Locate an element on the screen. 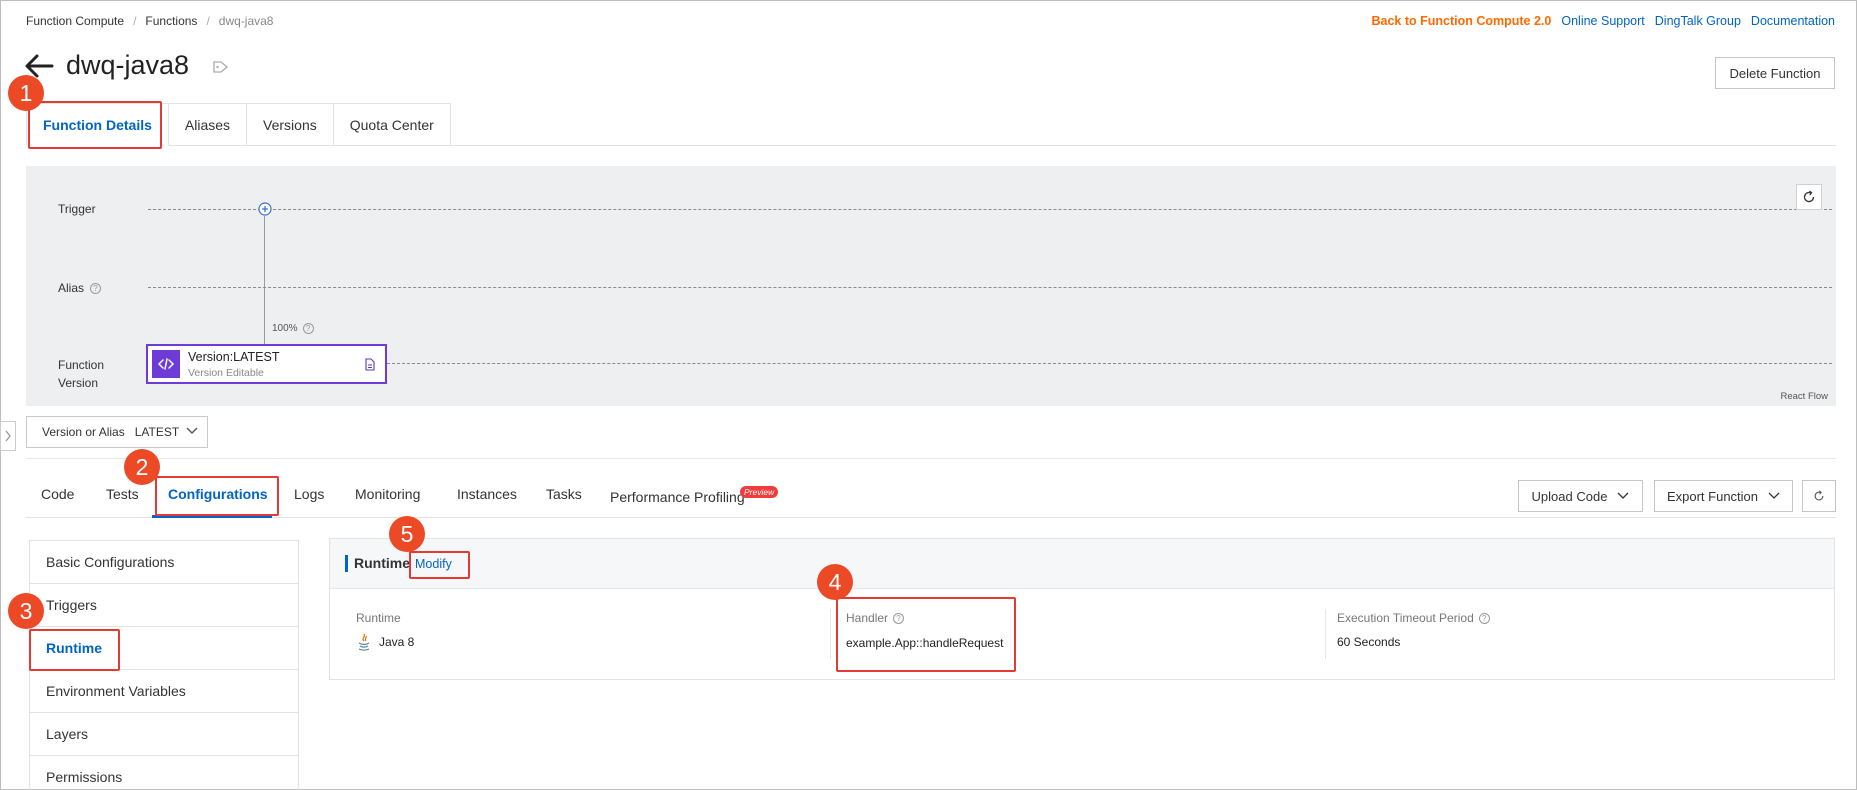 The image size is (1857, 790). function-label: Function is located at coordinates (81, 365).